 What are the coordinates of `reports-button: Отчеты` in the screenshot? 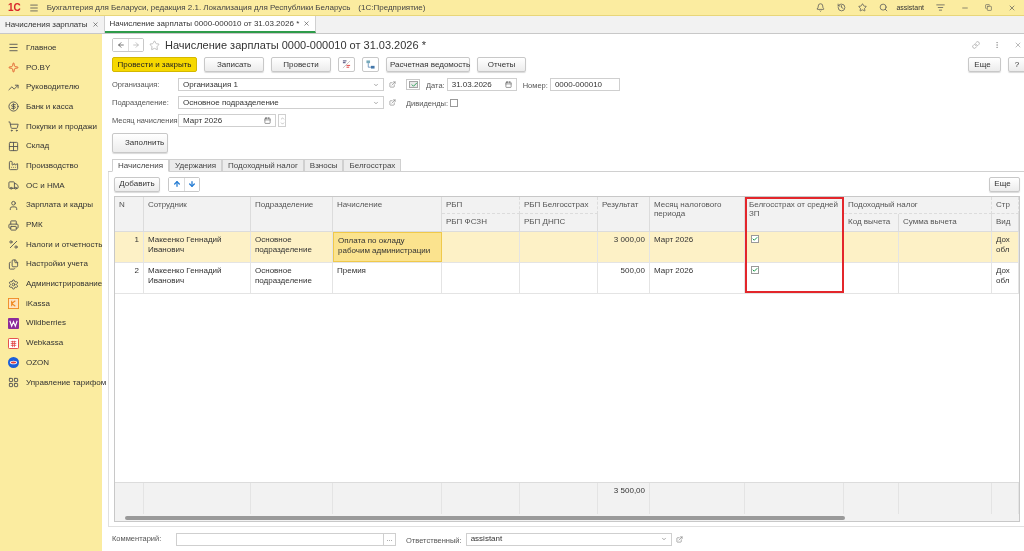 It's located at (501, 64).